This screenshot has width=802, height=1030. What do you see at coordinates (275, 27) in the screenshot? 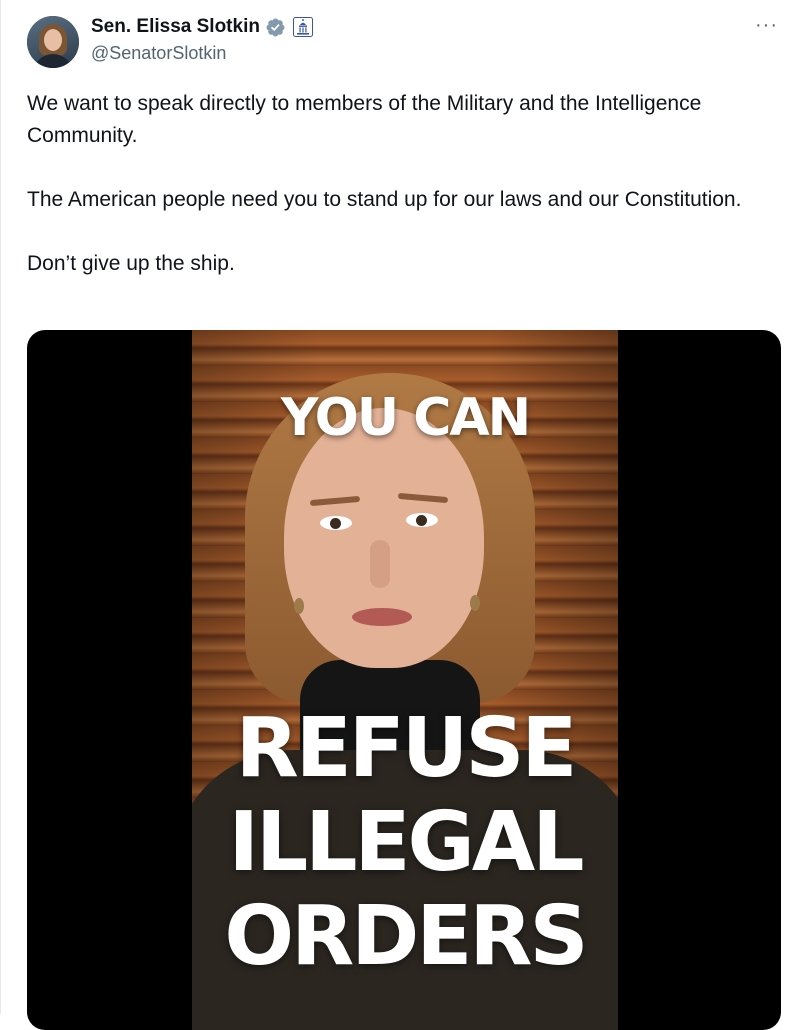
I see `verified-badge-icon` at bounding box center [275, 27].